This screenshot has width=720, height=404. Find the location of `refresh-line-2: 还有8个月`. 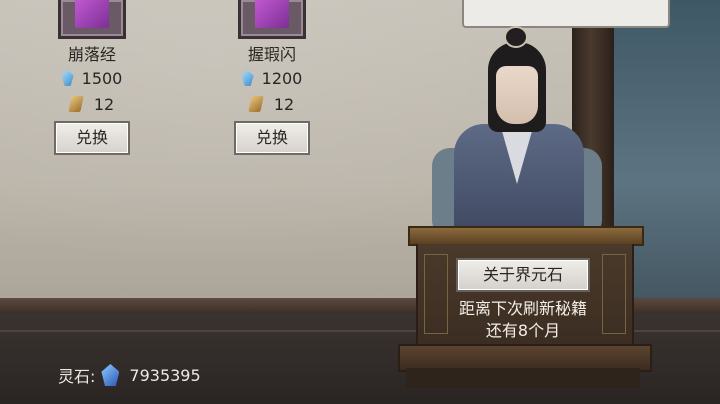

refresh-line-2: 还有8个月 is located at coordinates (523, 330).